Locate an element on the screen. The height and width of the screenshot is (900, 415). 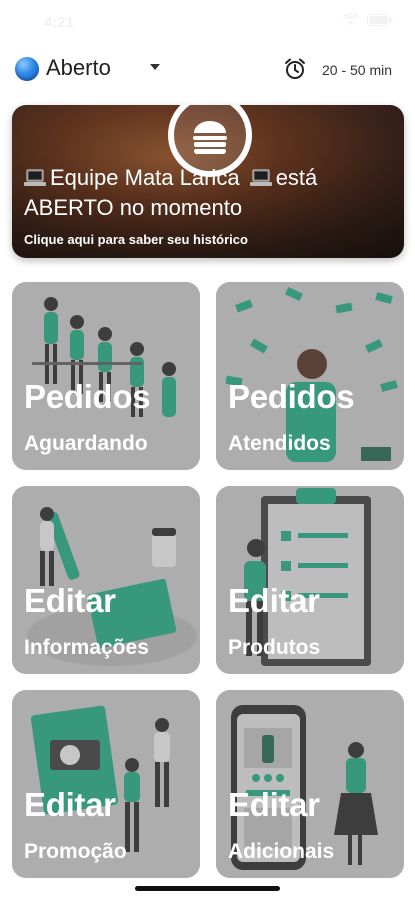
status-icons is located at coordinates (368, 20).